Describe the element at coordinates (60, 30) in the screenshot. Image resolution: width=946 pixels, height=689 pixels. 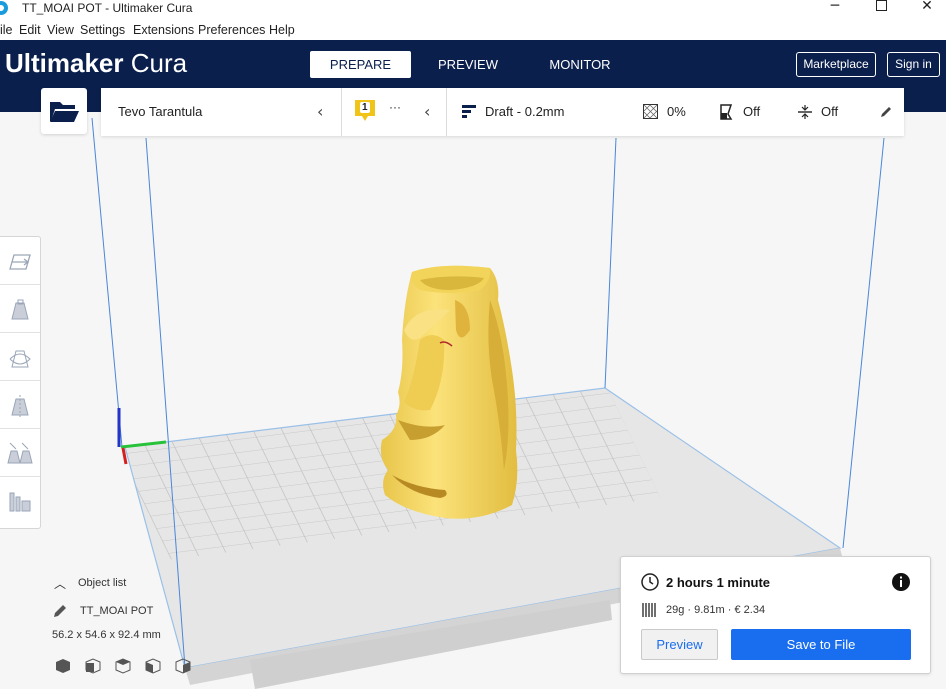
I see `menu-view: View` at that location.